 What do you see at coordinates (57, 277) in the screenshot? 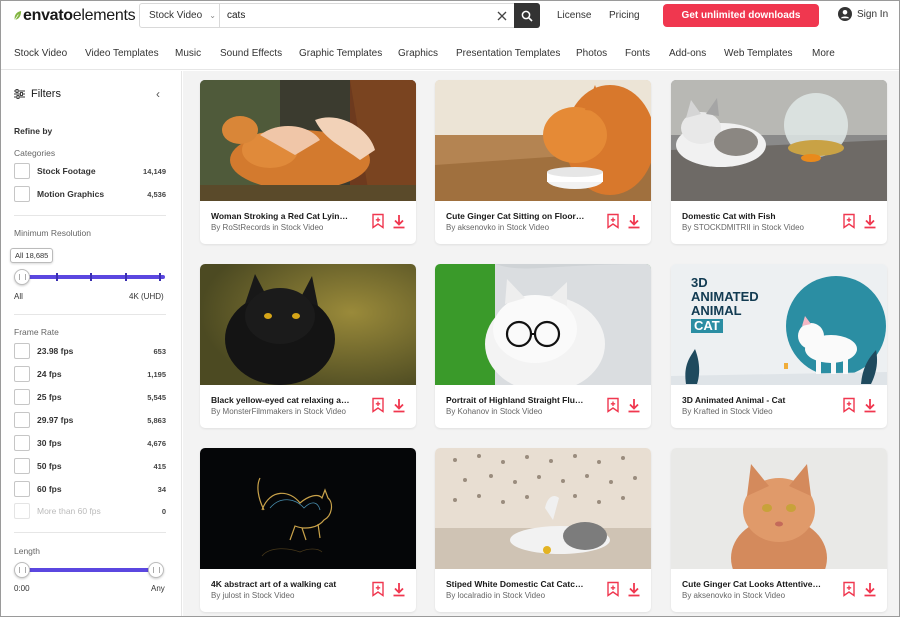
I see `slider-tick` at bounding box center [57, 277].